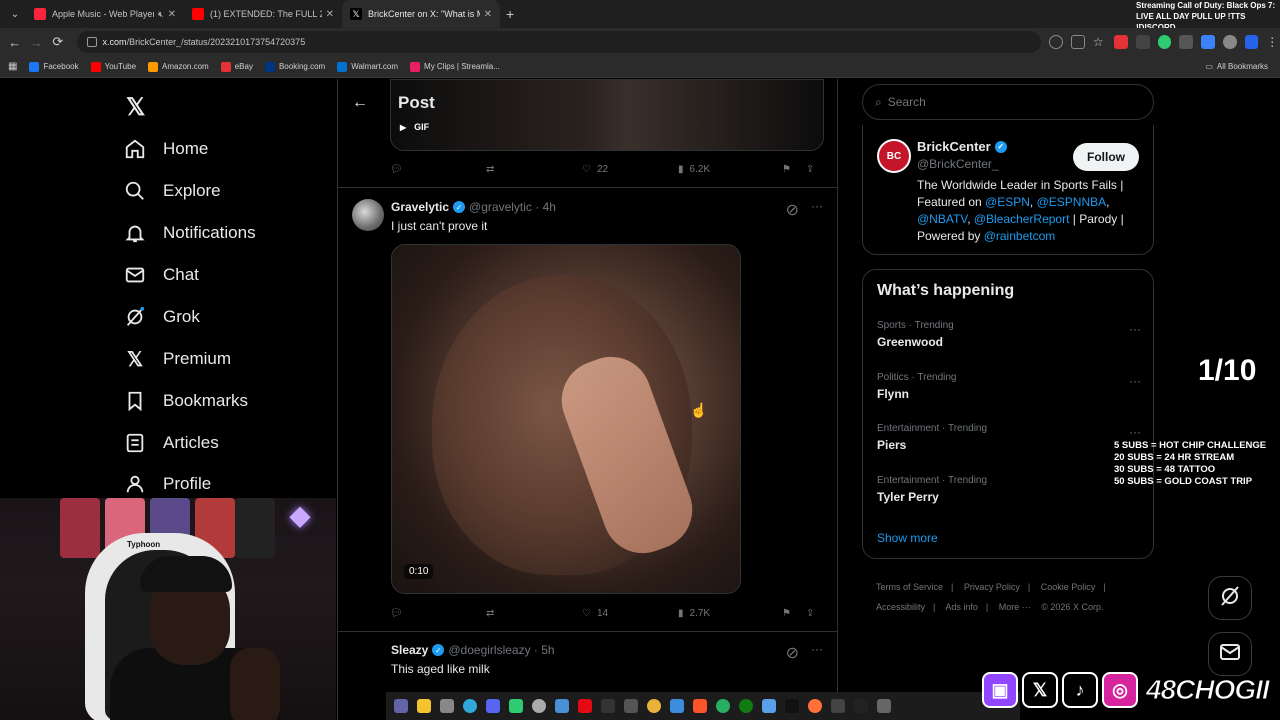  Describe the element at coordinates (730, 169) in the screenshot. I see `views-button: ▮ 6.2K` at that location.